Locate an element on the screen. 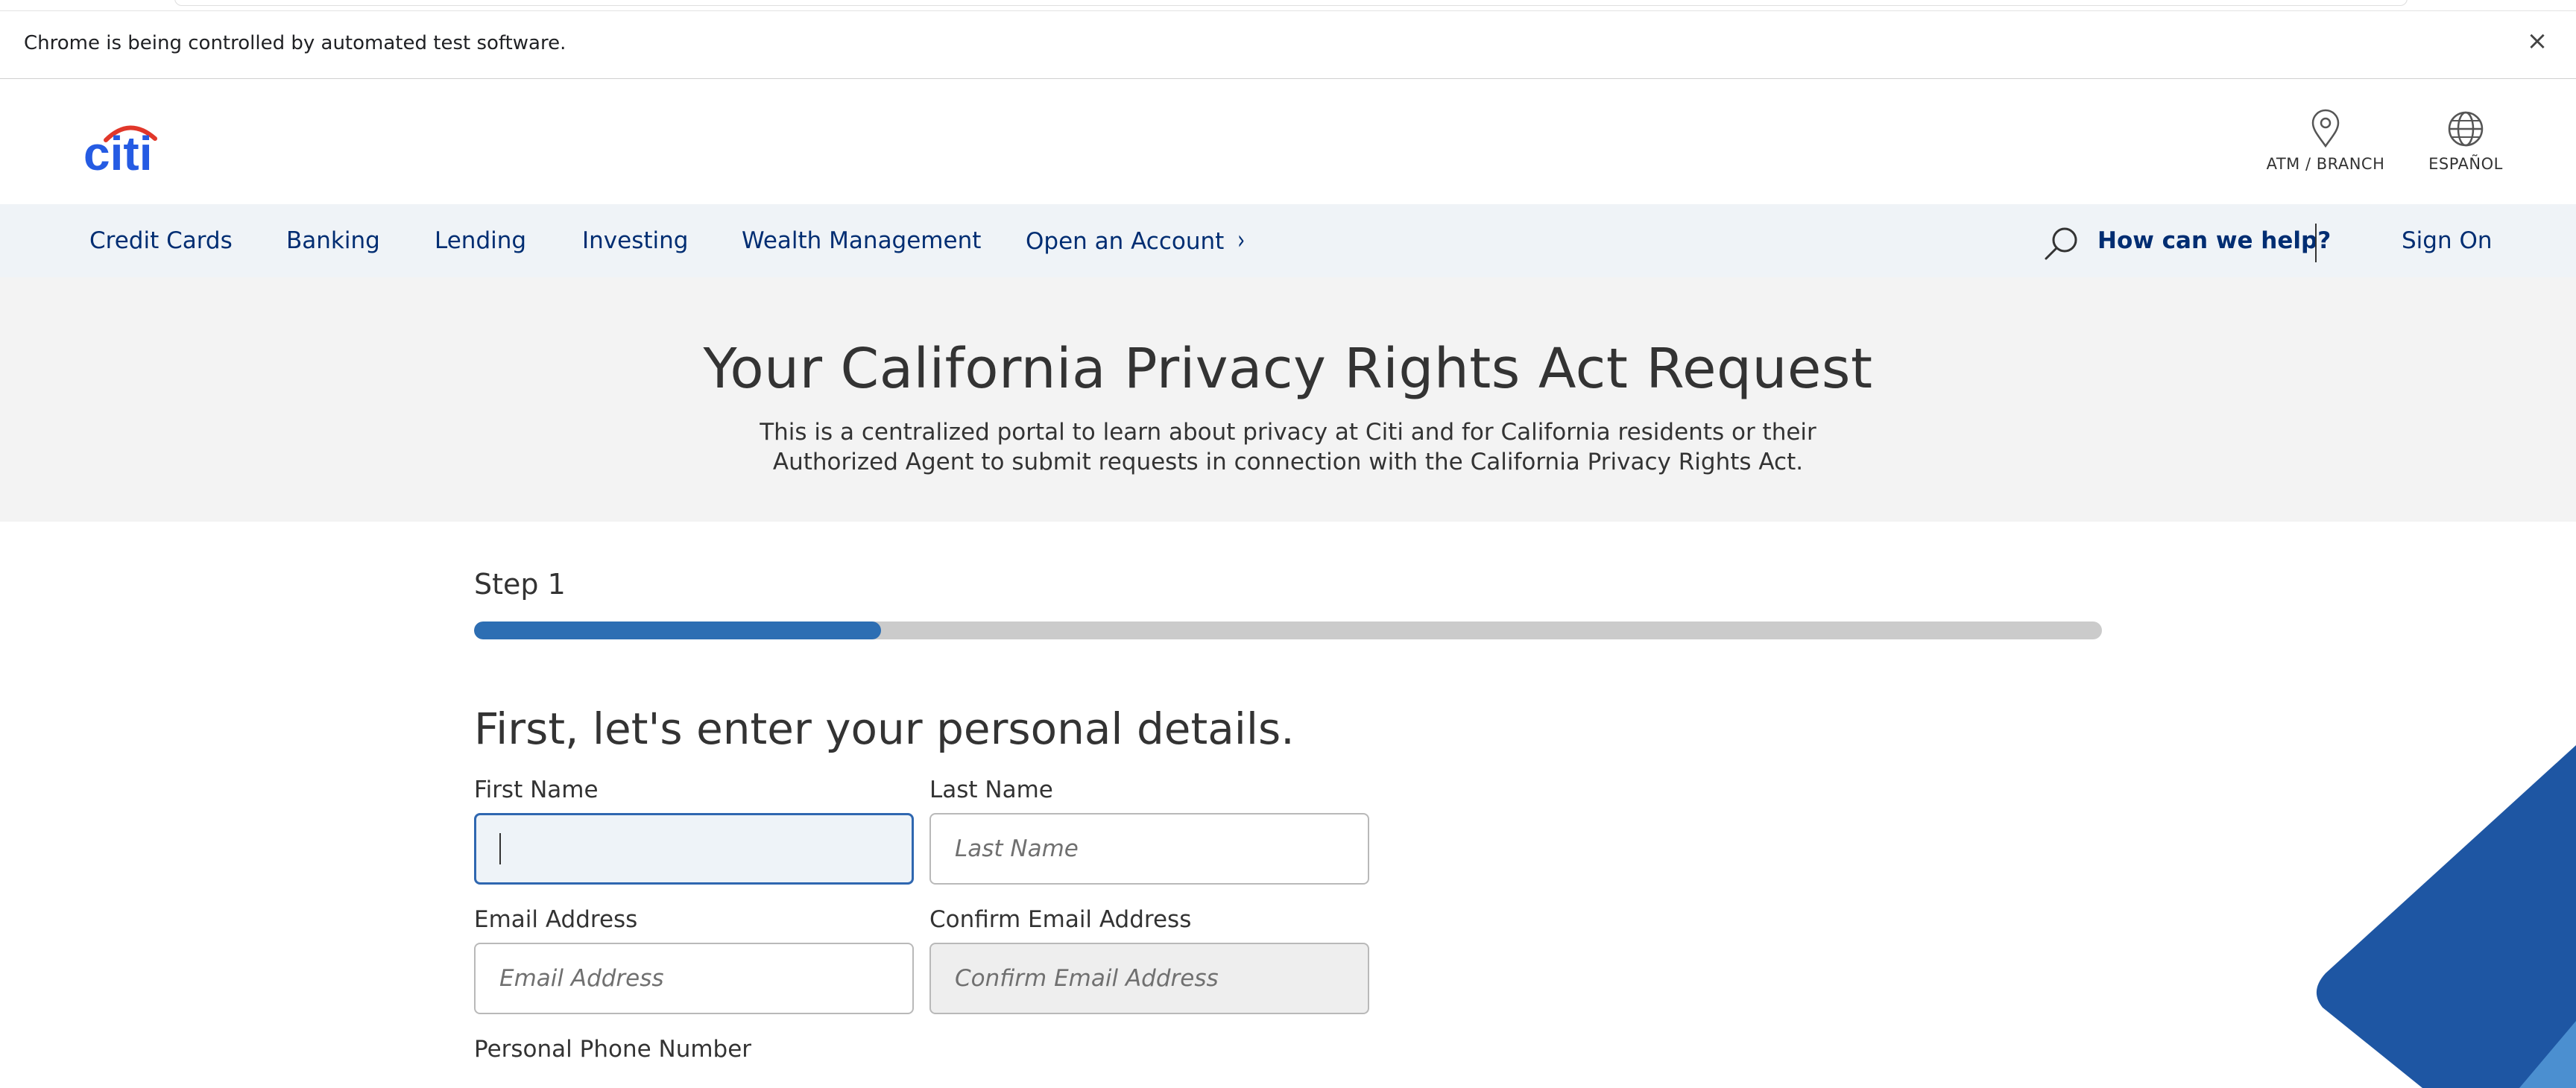  espanol-label: ESPAÑOL is located at coordinates (2465, 164).